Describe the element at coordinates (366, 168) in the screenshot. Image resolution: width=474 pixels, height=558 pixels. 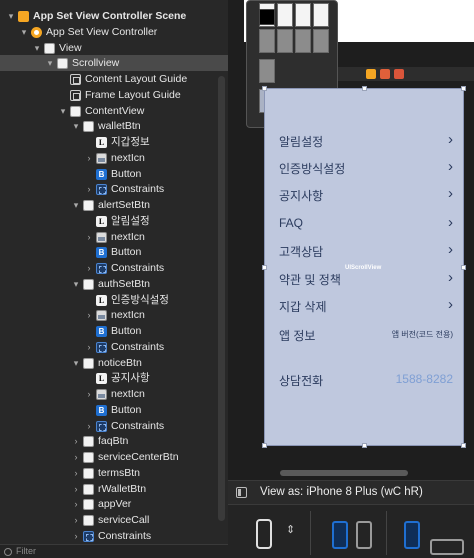
I see `menu-row: 인증방식설정 ›` at that location.